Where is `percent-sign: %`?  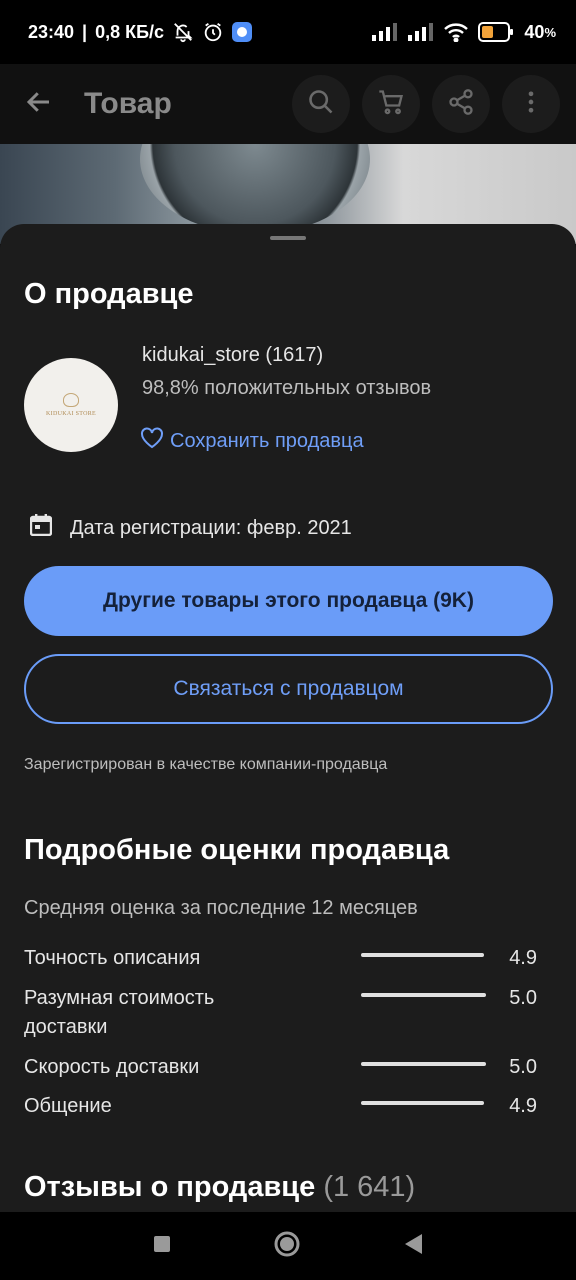
percent-sign: % is located at coordinates (550, 32).